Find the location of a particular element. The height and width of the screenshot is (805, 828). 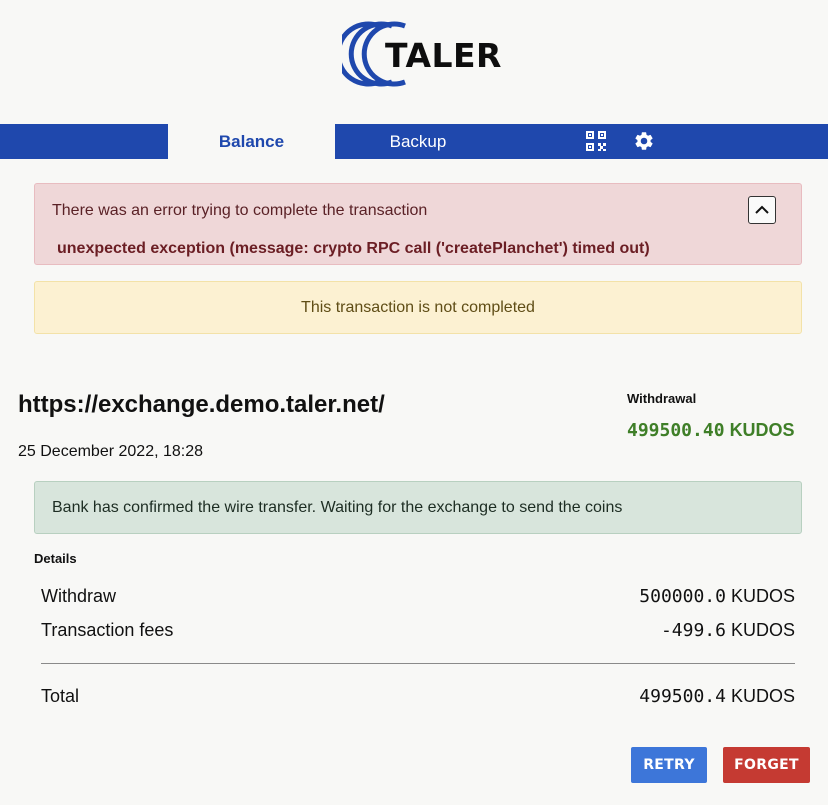

collapse-error-button is located at coordinates (762, 210).